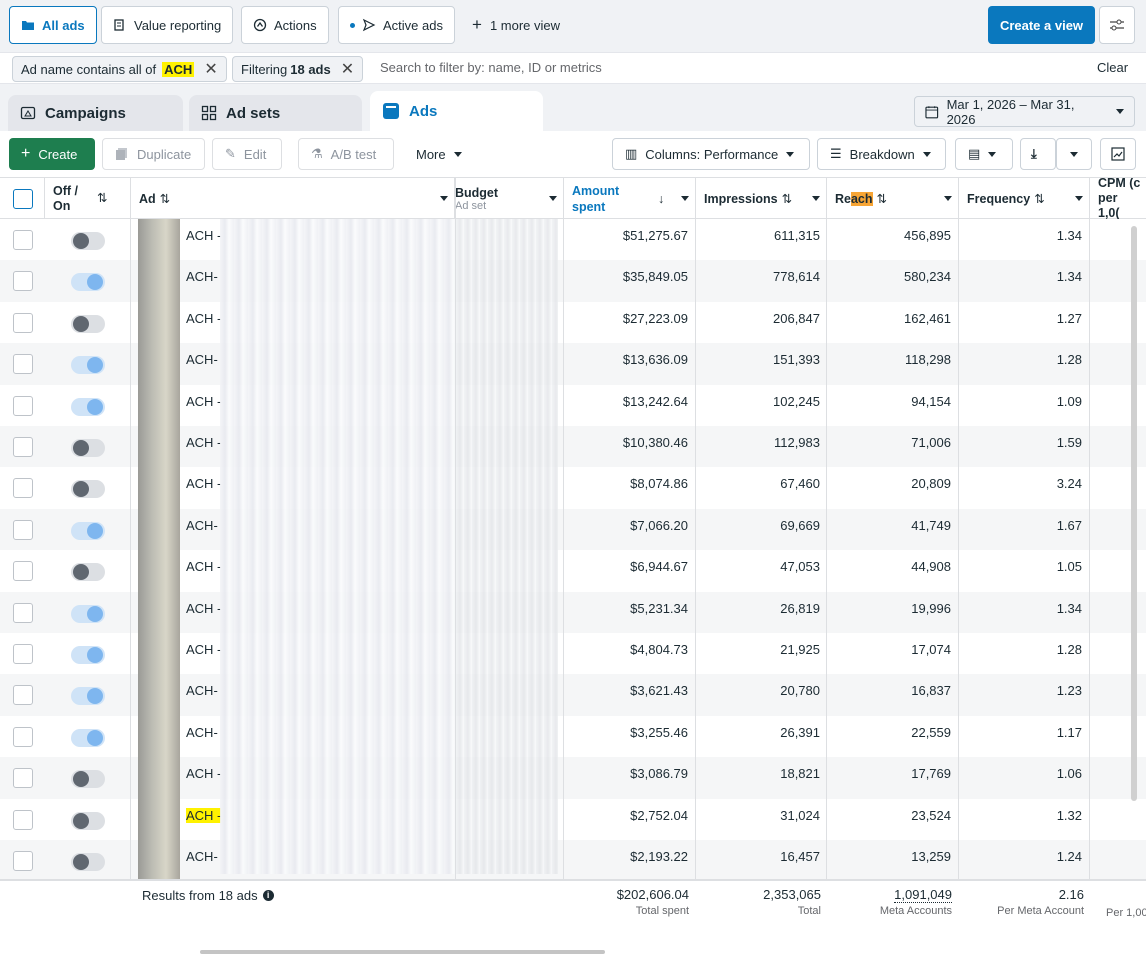 The width and height of the screenshot is (1146, 954). Describe the element at coordinates (659, 525) in the screenshot. I see `cell-amount-spent: $7,066.20` at that location.